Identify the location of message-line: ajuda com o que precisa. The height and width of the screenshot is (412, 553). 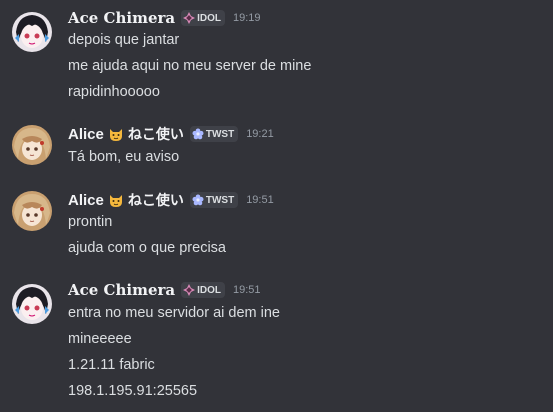
(147, 248).